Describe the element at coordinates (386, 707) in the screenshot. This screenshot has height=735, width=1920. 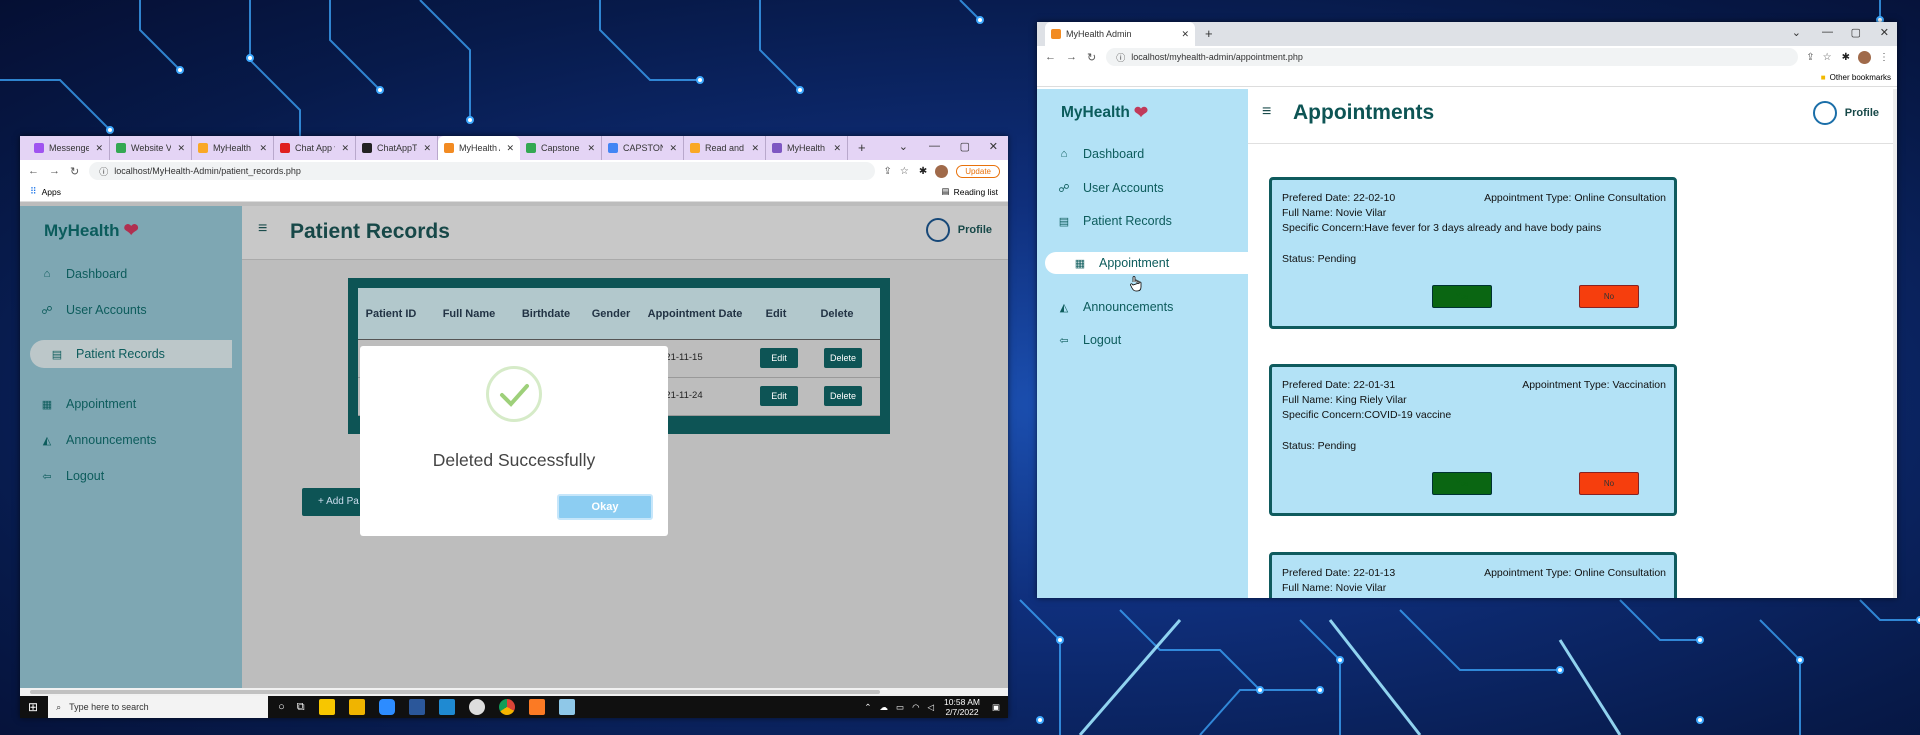
I see `zoom-icon` at that location.